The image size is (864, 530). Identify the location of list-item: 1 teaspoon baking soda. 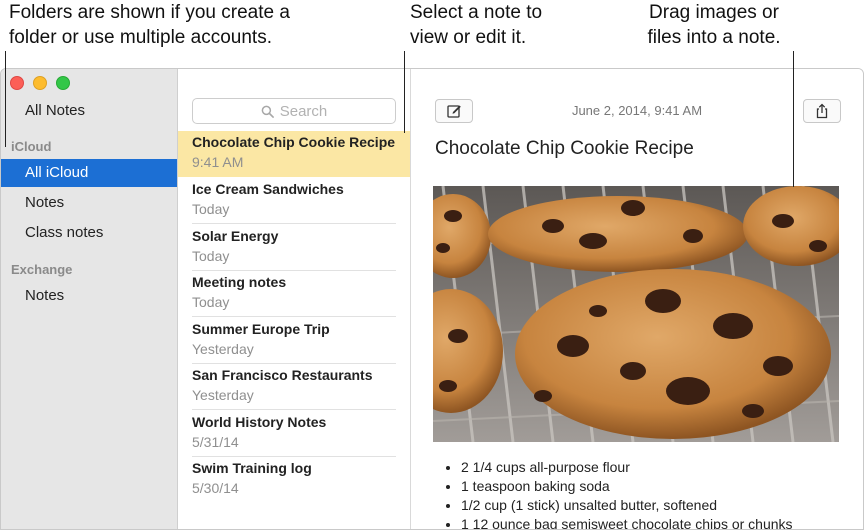
(627, 486).